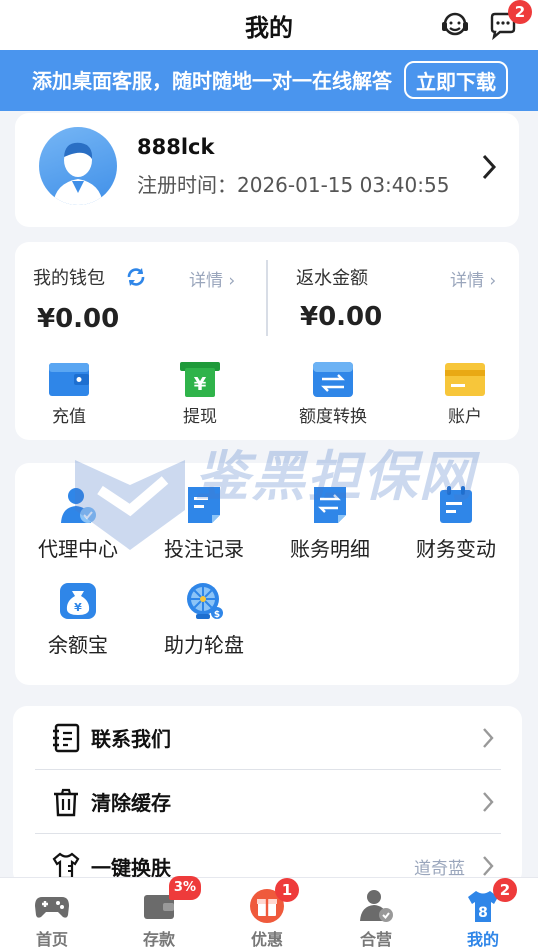  I want to click on download-now-button: 立即下载, so click(456, 80).